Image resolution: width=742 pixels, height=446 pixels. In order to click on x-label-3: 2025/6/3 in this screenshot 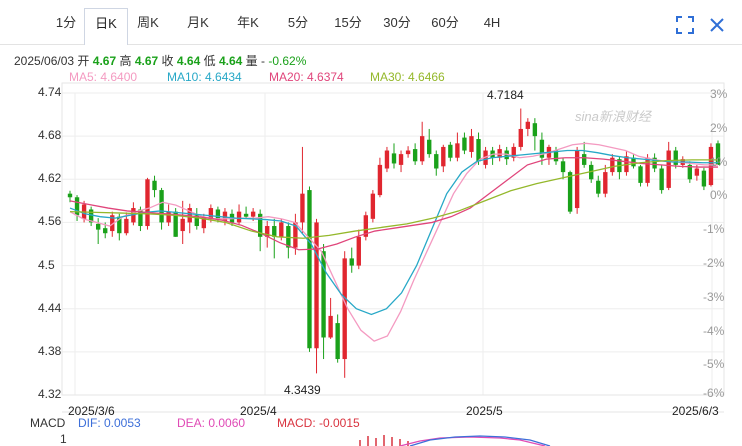, I will do `click(695, 411)`.